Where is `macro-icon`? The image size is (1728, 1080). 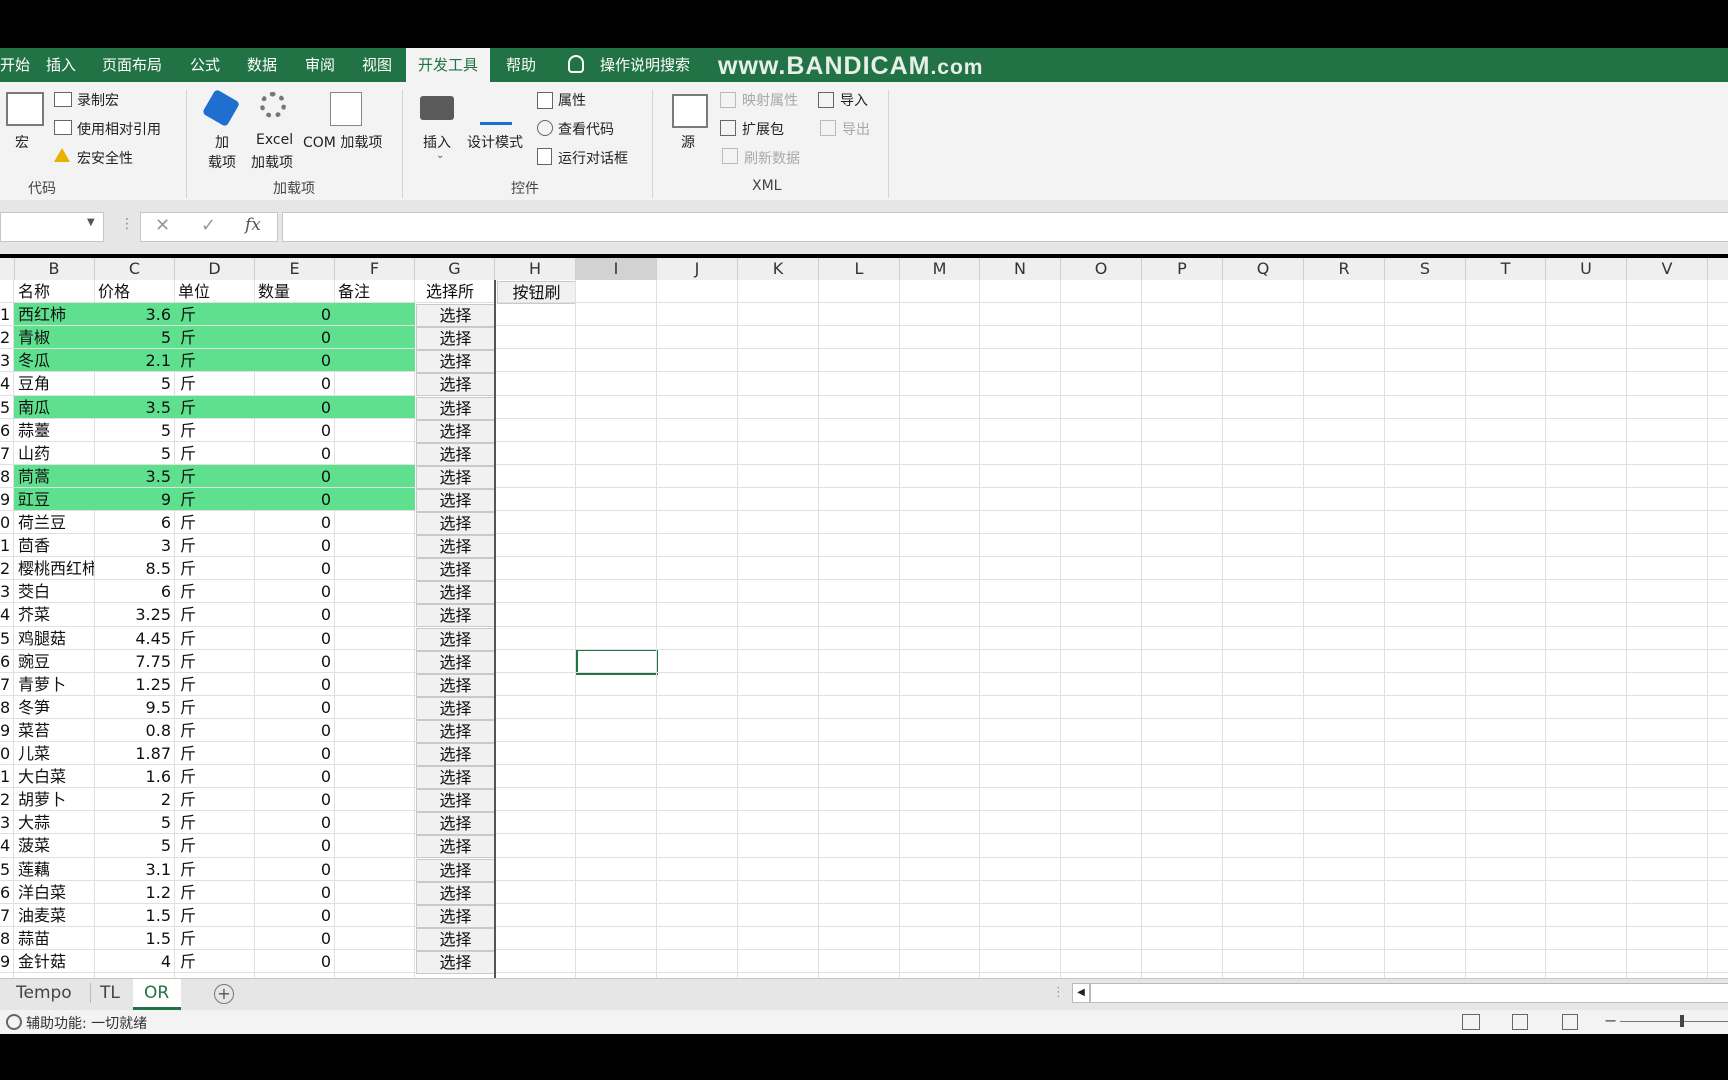
macro-icon is located at coordinates (25, 109).